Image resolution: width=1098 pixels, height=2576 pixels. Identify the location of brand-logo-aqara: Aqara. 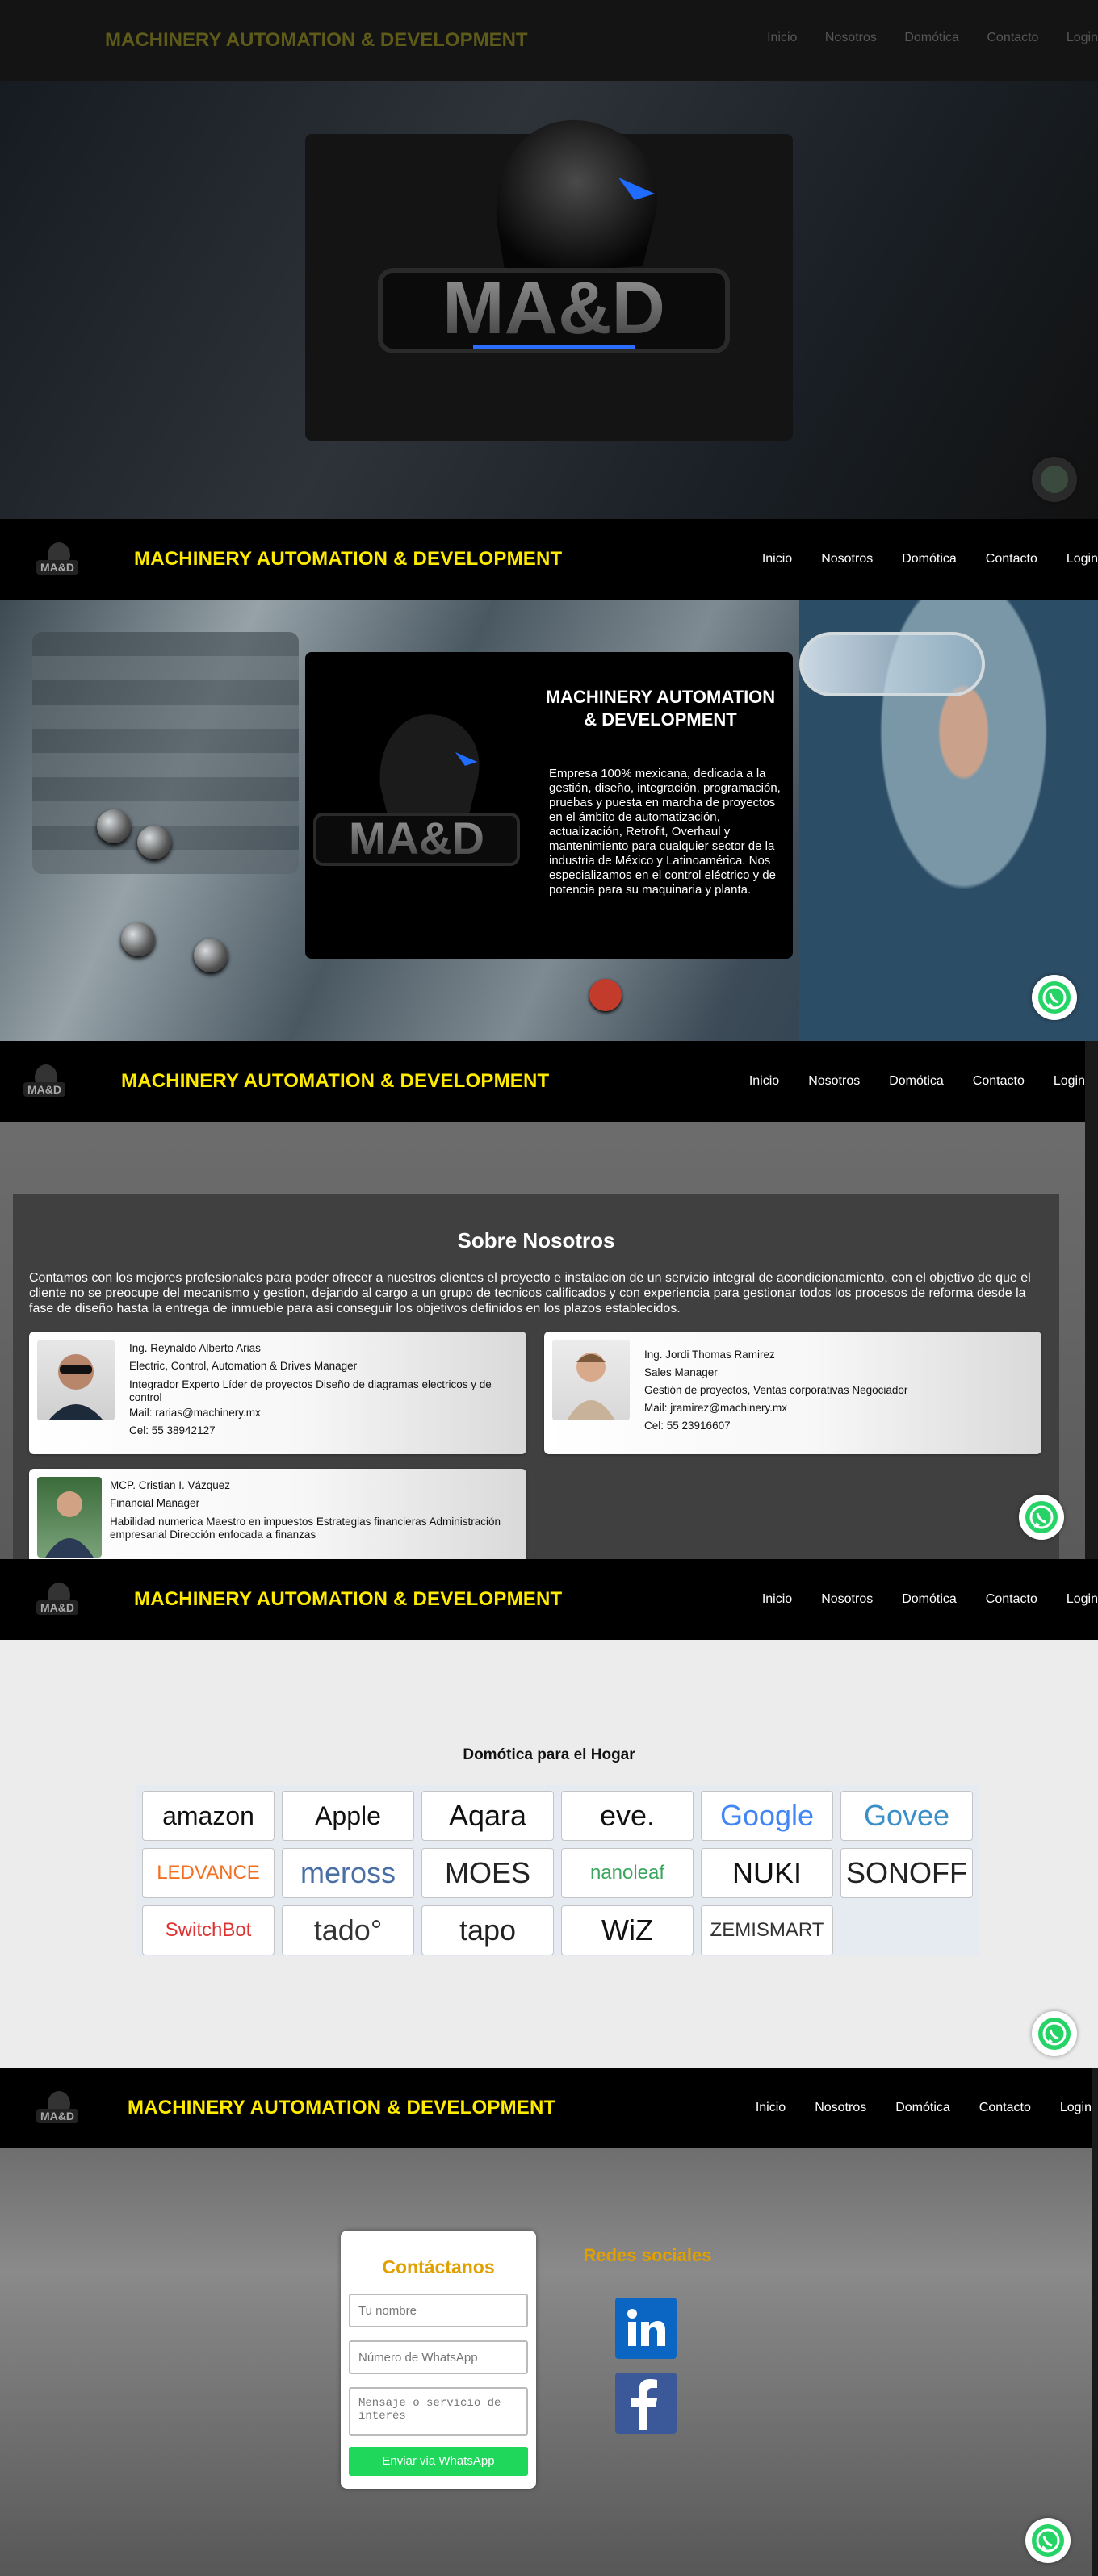
(487, 1816).